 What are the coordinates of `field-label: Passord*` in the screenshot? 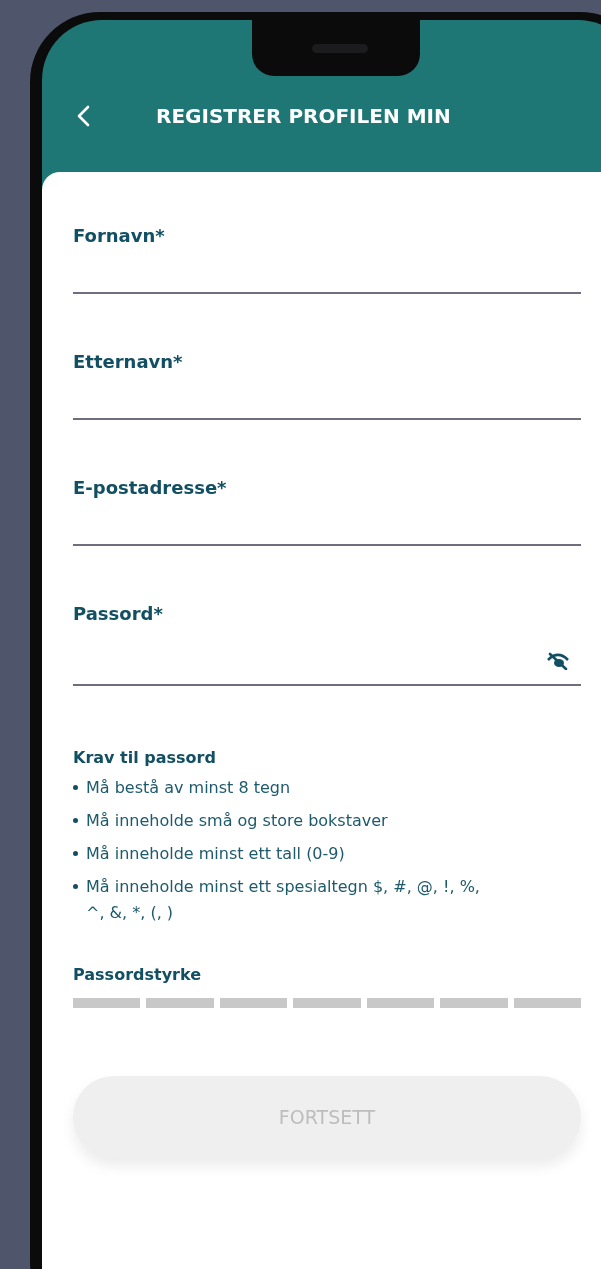 It's located at (118, 614).